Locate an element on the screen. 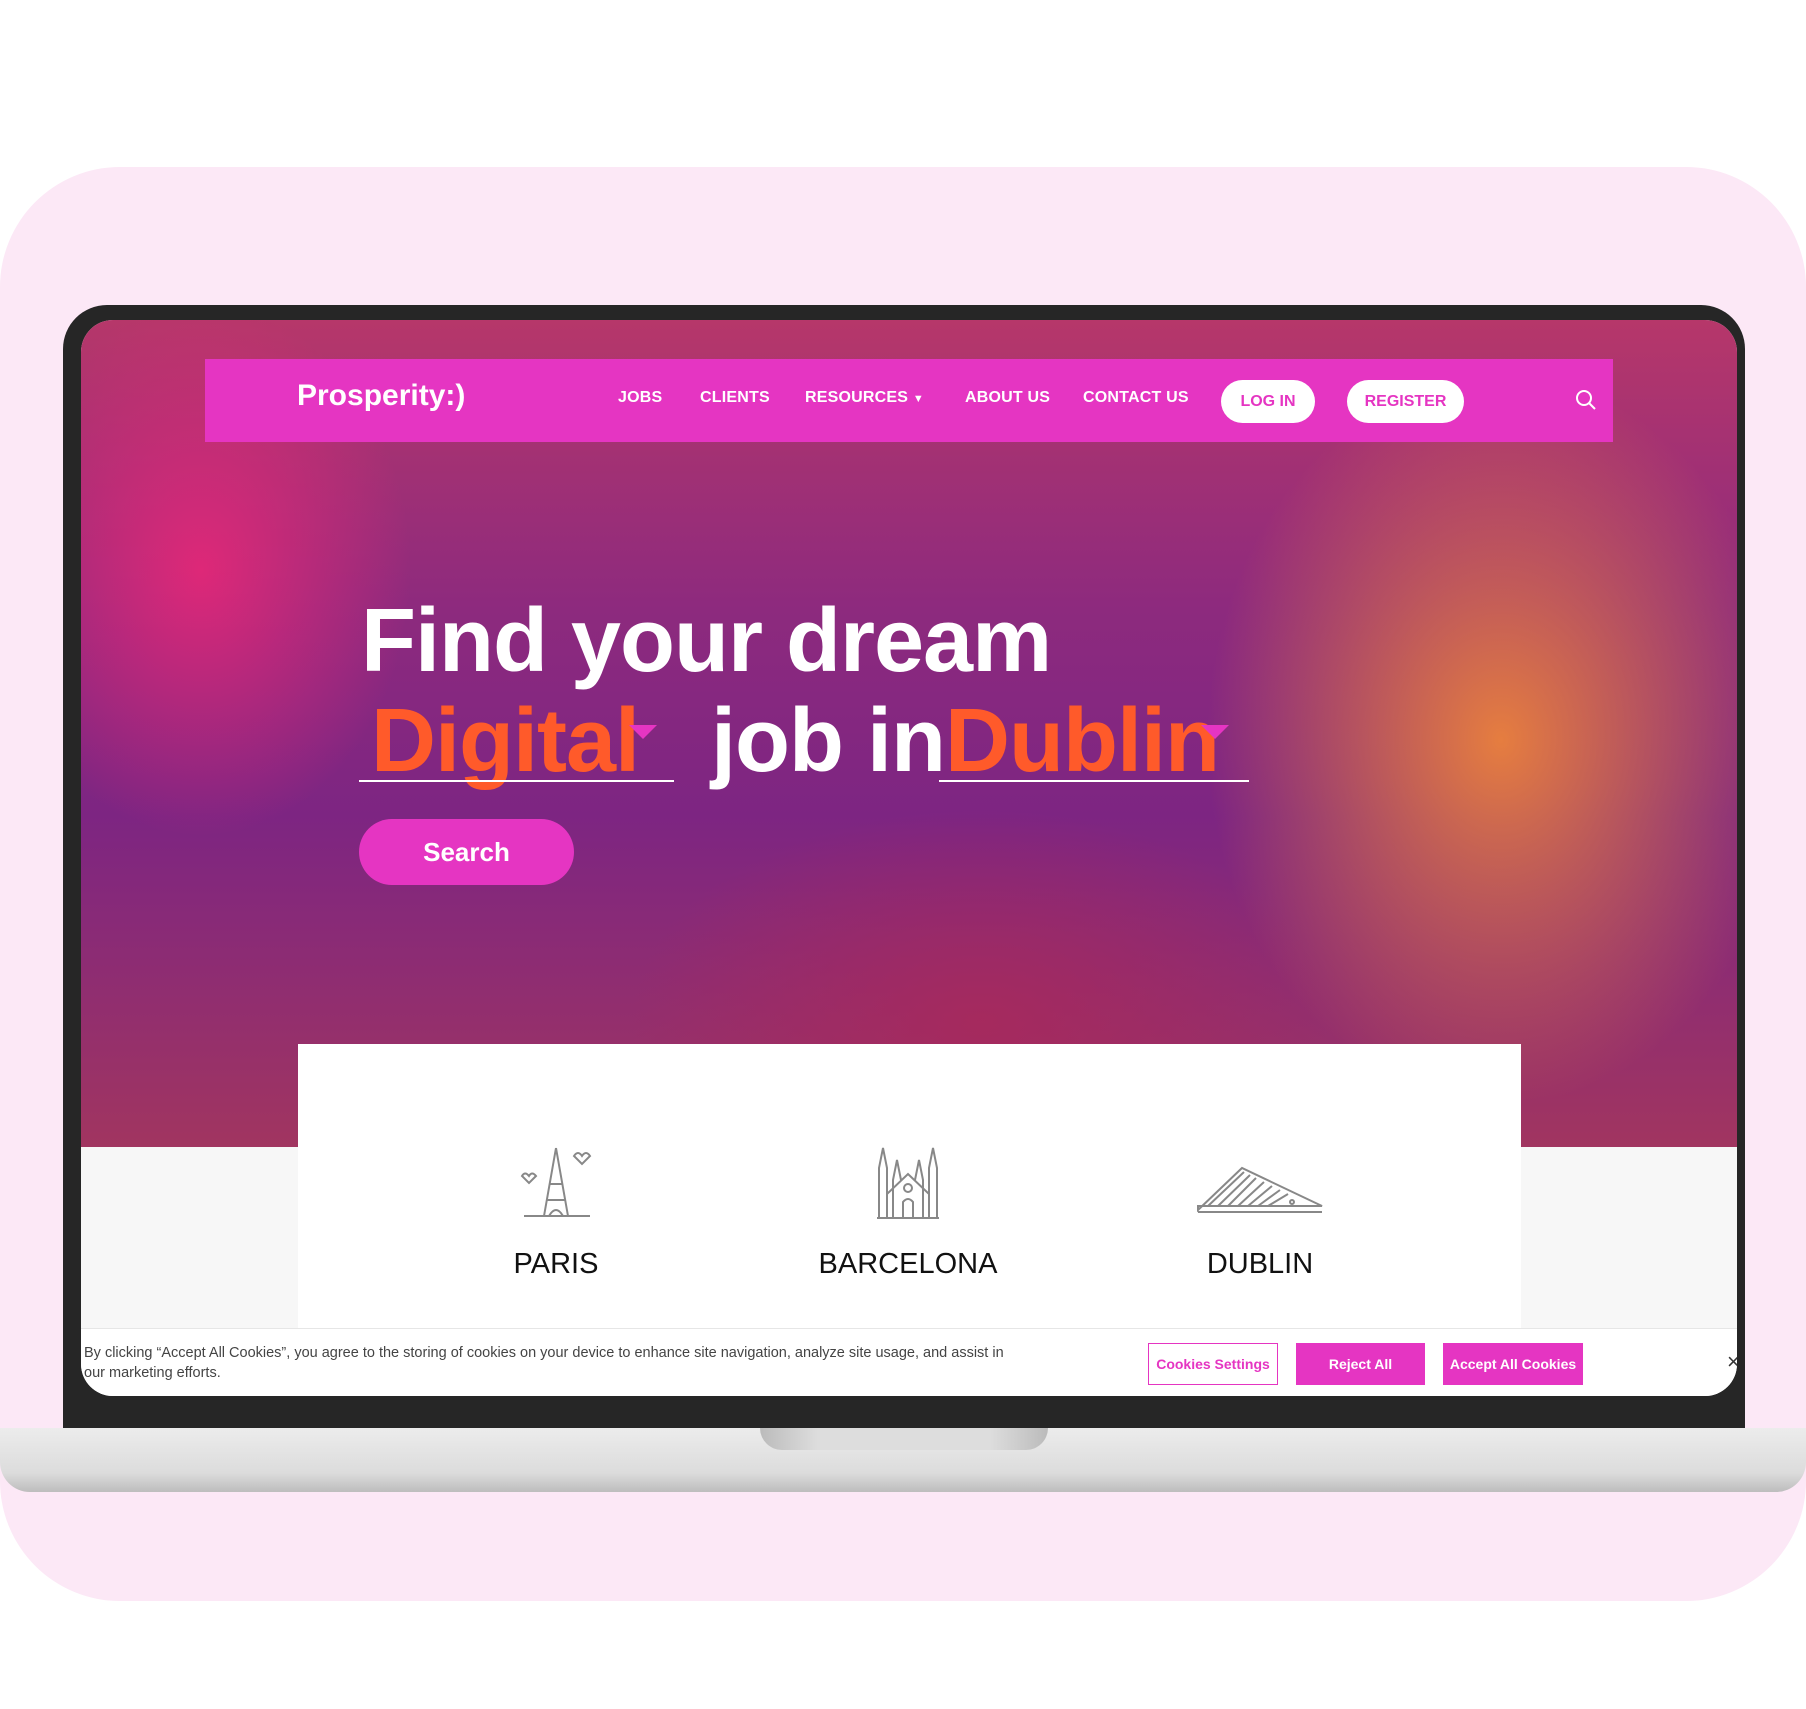 The image size is (1806, 1709). city-barcelona: BARCELONA is located at coordinates (908, 1212).